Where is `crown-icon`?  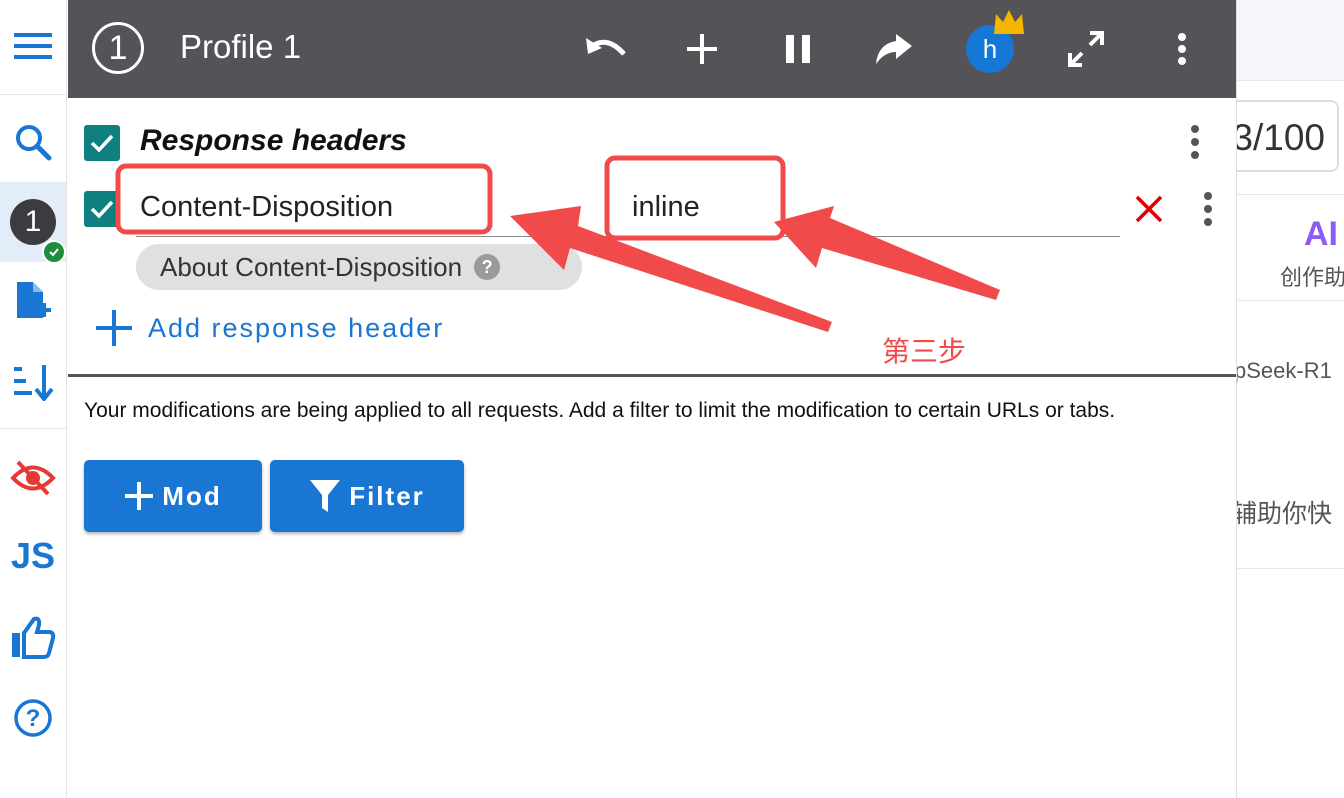
crown-icon is located at coordinates (1009, 25).